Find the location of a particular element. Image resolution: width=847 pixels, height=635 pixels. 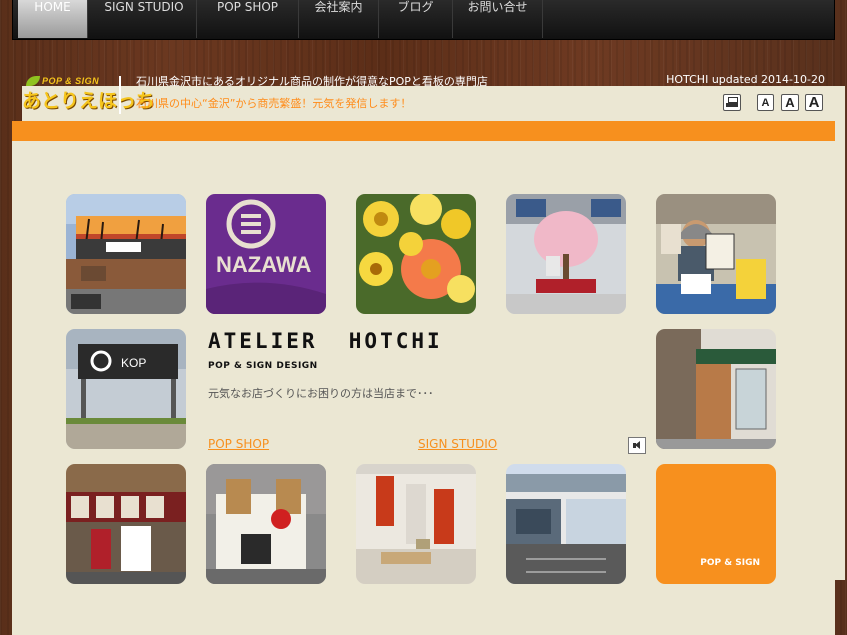

kanazawa-cloth-photo: NAZAWA is located at coordinates (266, 254).